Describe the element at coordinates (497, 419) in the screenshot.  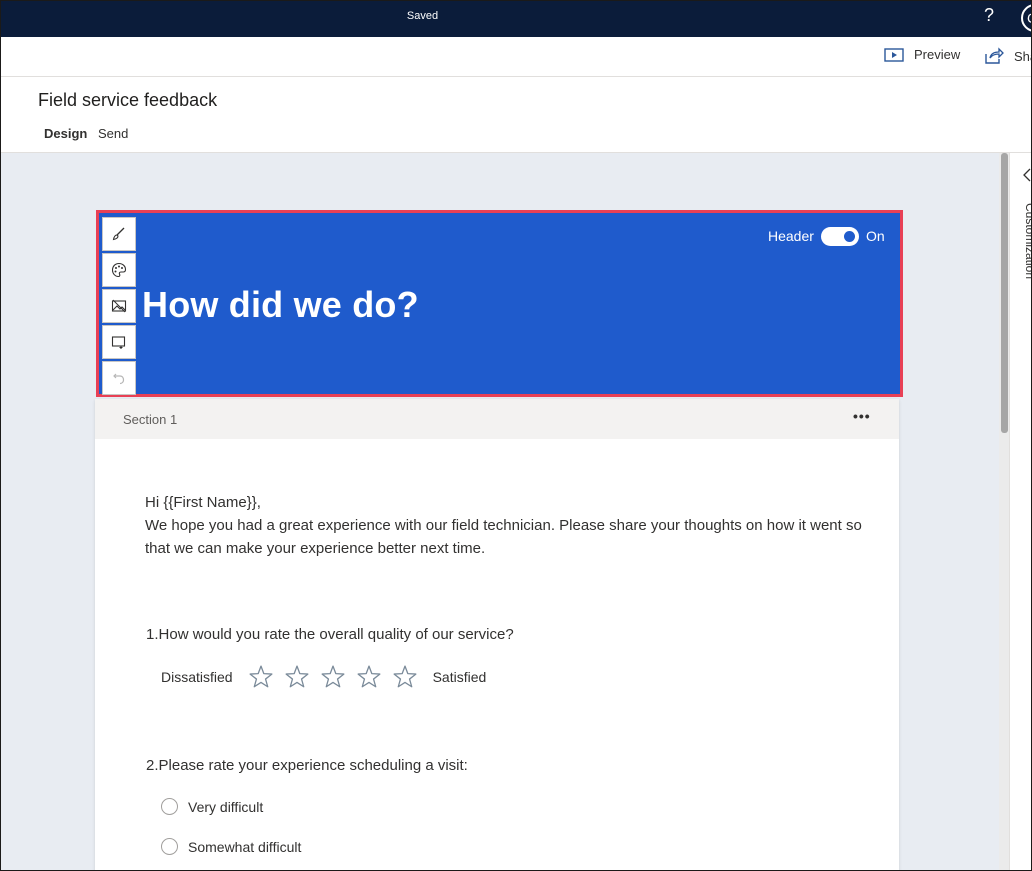
I see `section-header: Section 1 •••` at that location.